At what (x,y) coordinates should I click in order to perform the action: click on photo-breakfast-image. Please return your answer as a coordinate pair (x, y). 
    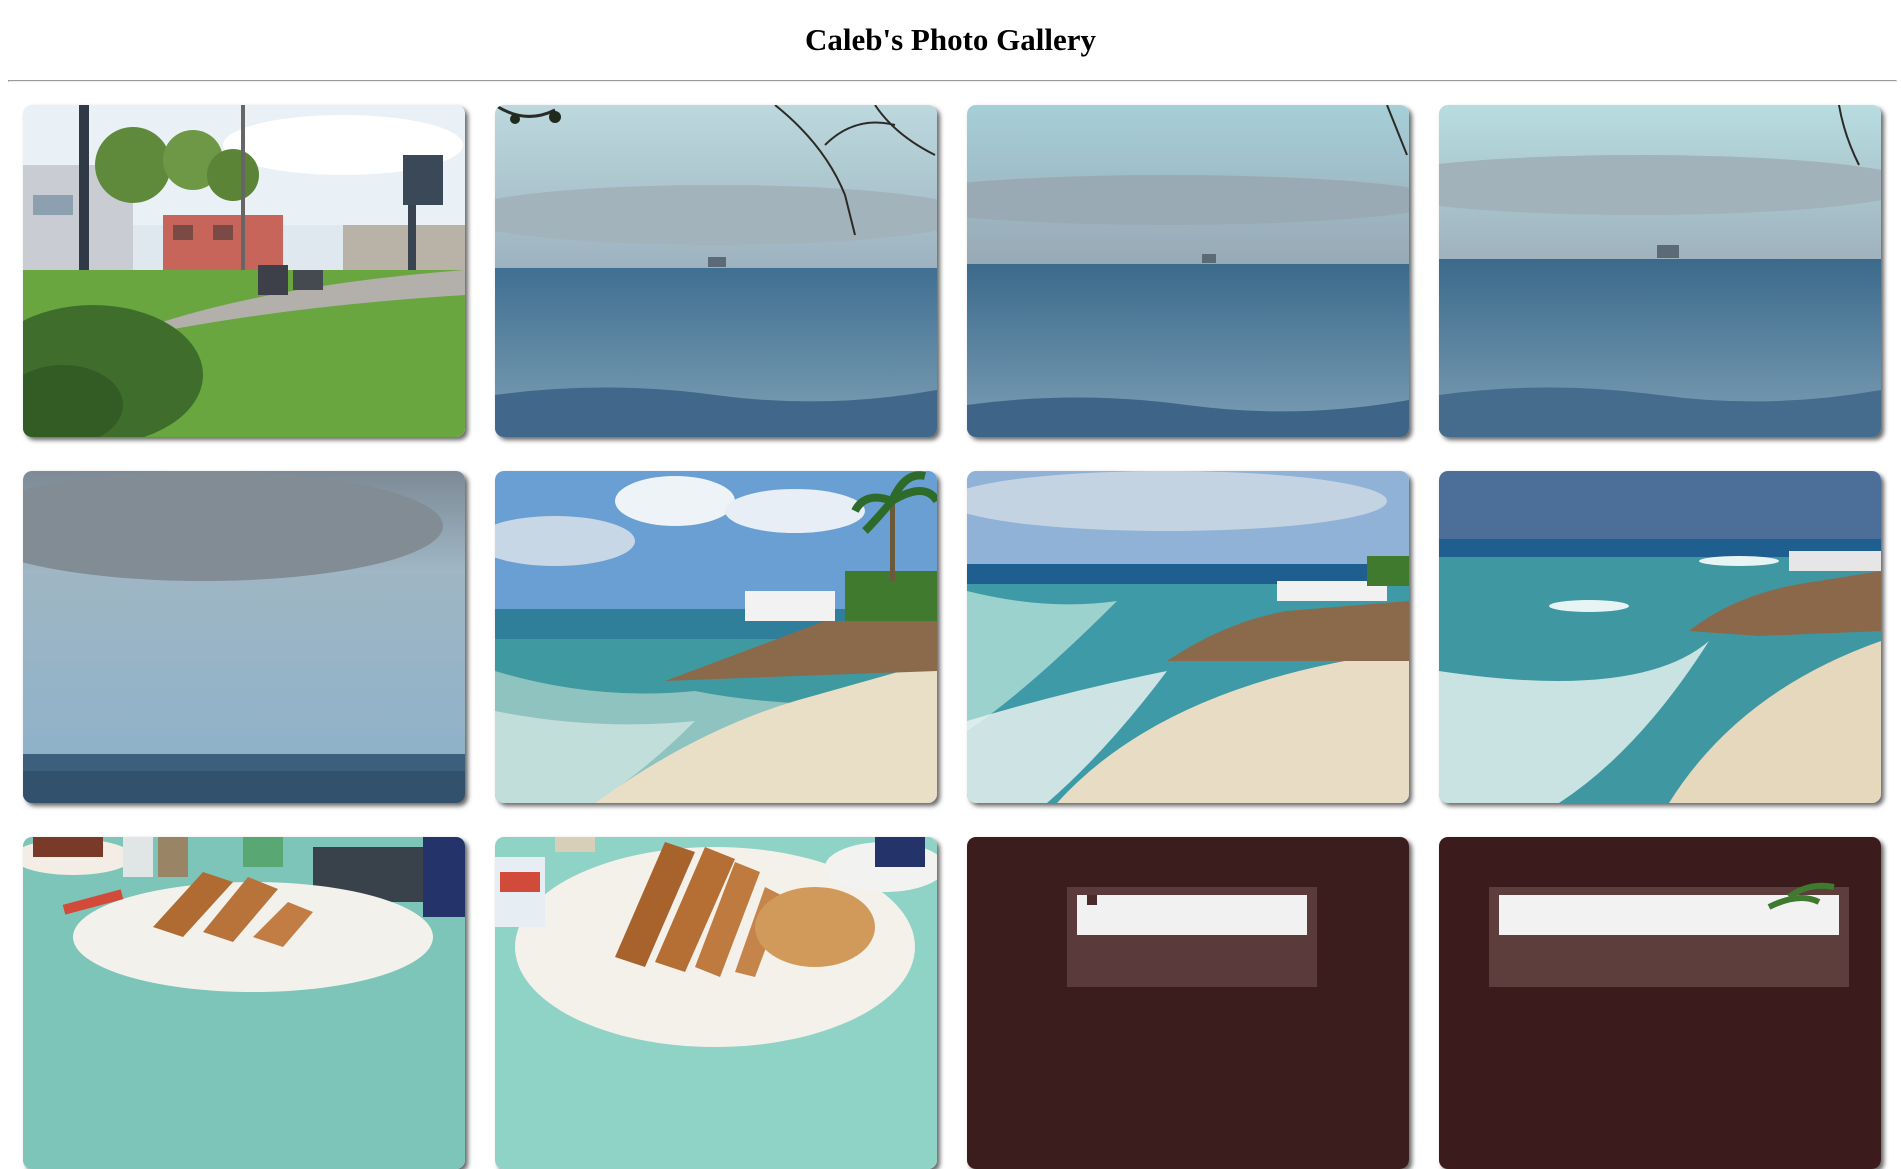
    Looking at the image, I should click on (244, 1003).